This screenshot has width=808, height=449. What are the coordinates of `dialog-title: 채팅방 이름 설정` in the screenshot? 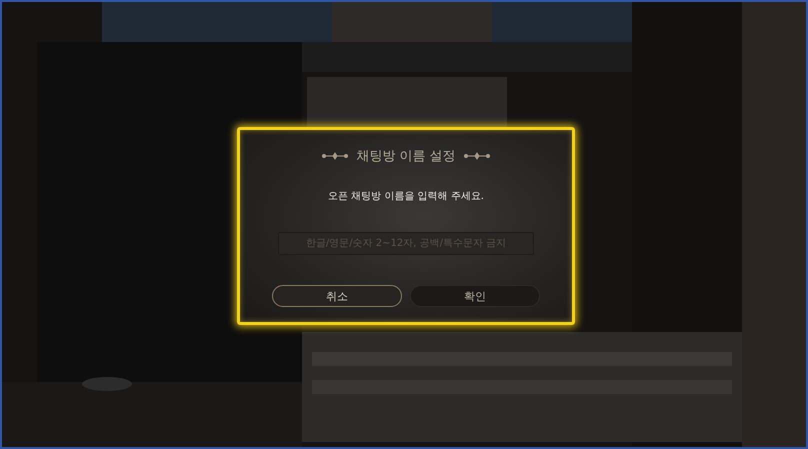 It's located at (406, 156).